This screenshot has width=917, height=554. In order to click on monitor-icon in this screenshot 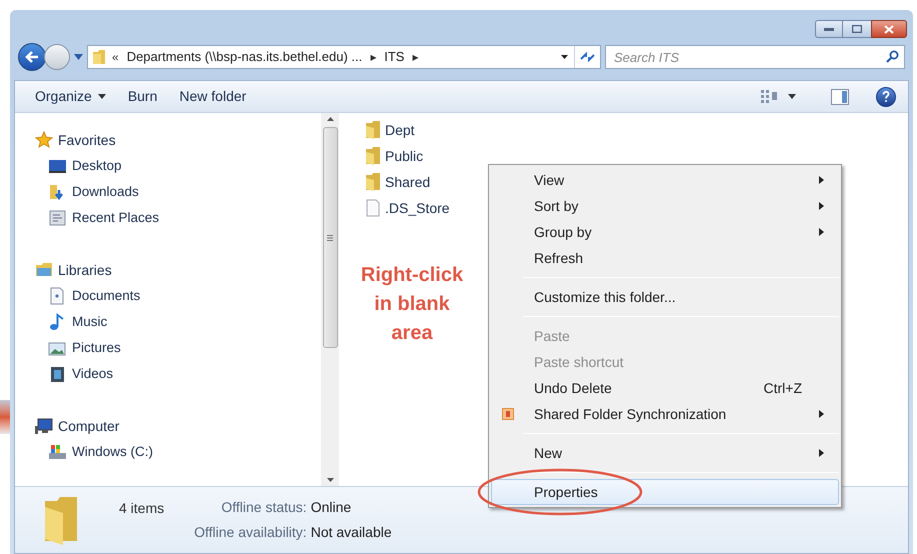, I will do `click(57, 166)`.